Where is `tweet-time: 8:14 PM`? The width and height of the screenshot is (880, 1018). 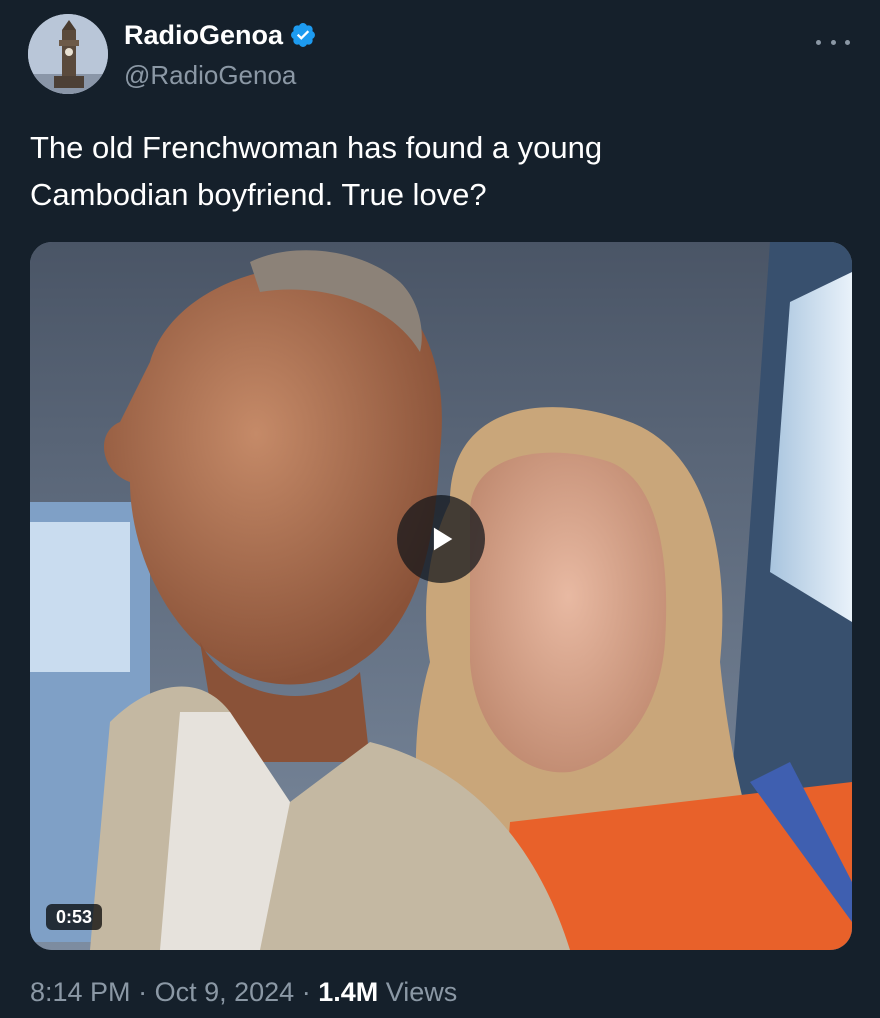
tweet-time: 8:14 PM is located at coordinates (80, 992).